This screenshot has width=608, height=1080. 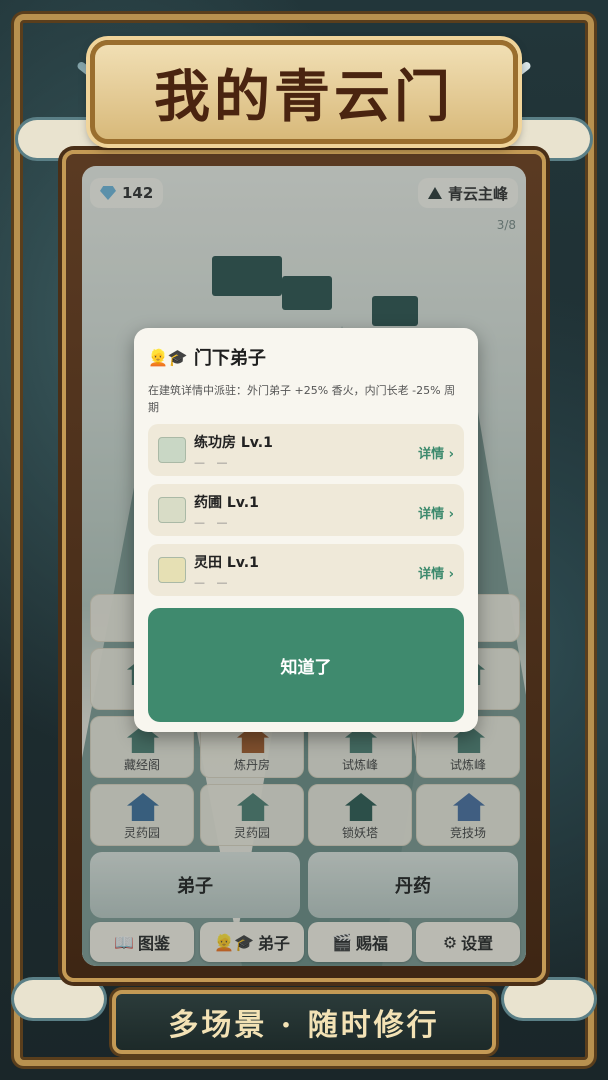 I want to click on building-row: 药圃 Lv.1 — — 详情 ›, so click(x=306, y=510).